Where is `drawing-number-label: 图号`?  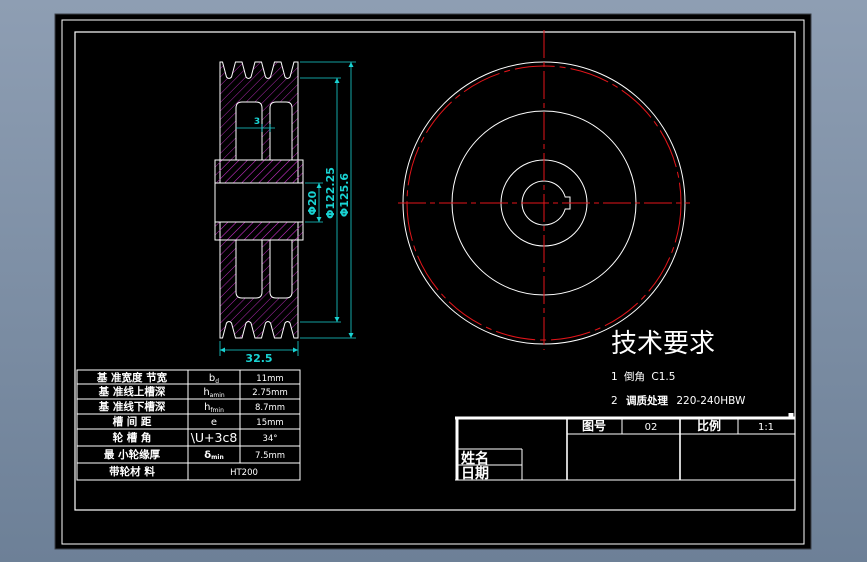 drawing-number-label: 图号 is located at coordinates (594, 425).